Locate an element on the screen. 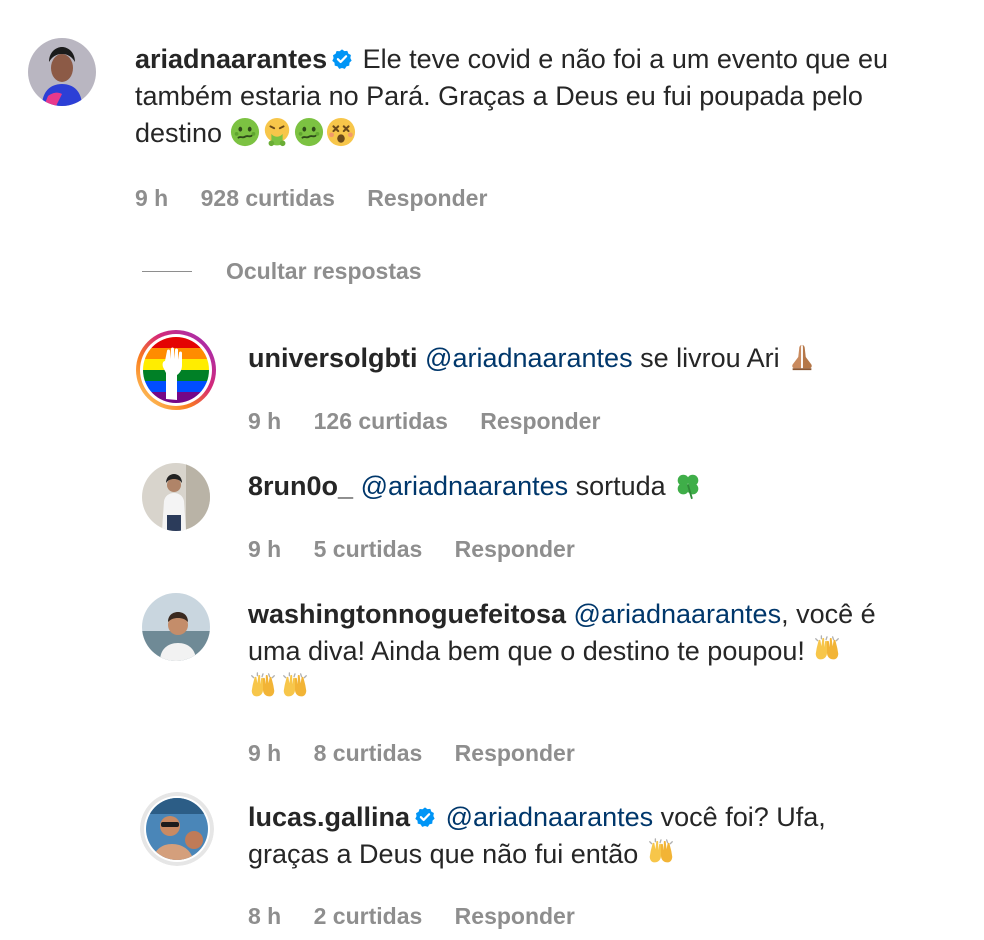 This screenshot has height=940, width=984. divider-line is located at coordinates (167, 271).